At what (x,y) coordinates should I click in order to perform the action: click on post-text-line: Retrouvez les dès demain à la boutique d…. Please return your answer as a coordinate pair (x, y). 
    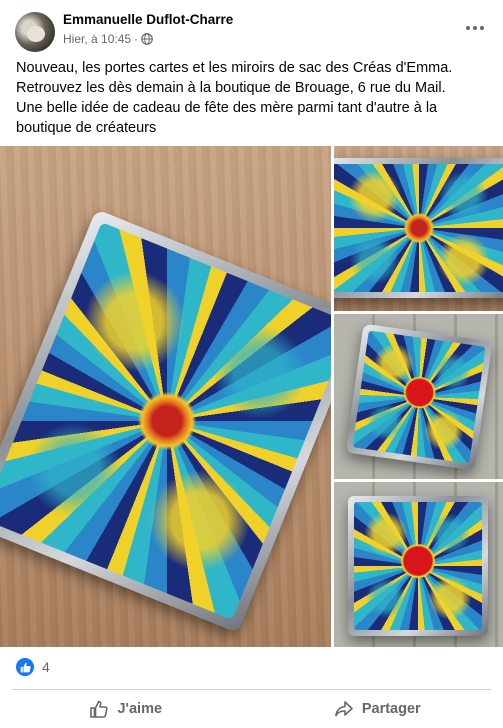
    Looking at the image, I should click on (231, 88).